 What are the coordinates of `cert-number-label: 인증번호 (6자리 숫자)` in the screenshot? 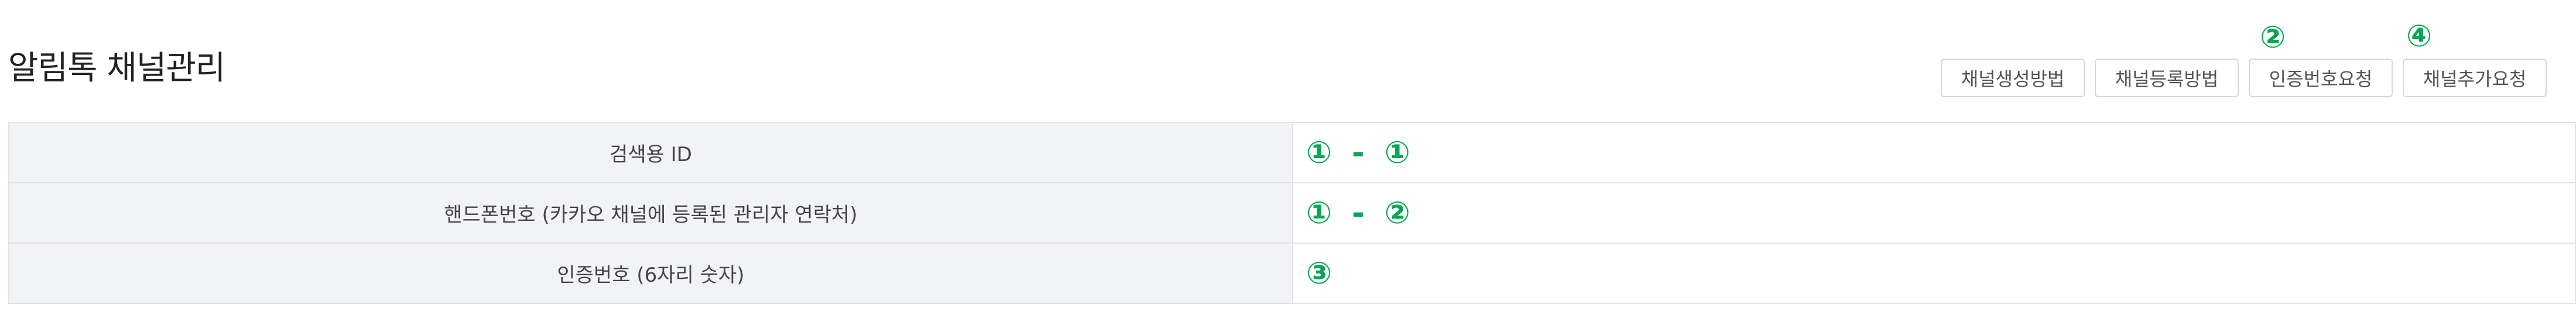 It's located at (650, 273).